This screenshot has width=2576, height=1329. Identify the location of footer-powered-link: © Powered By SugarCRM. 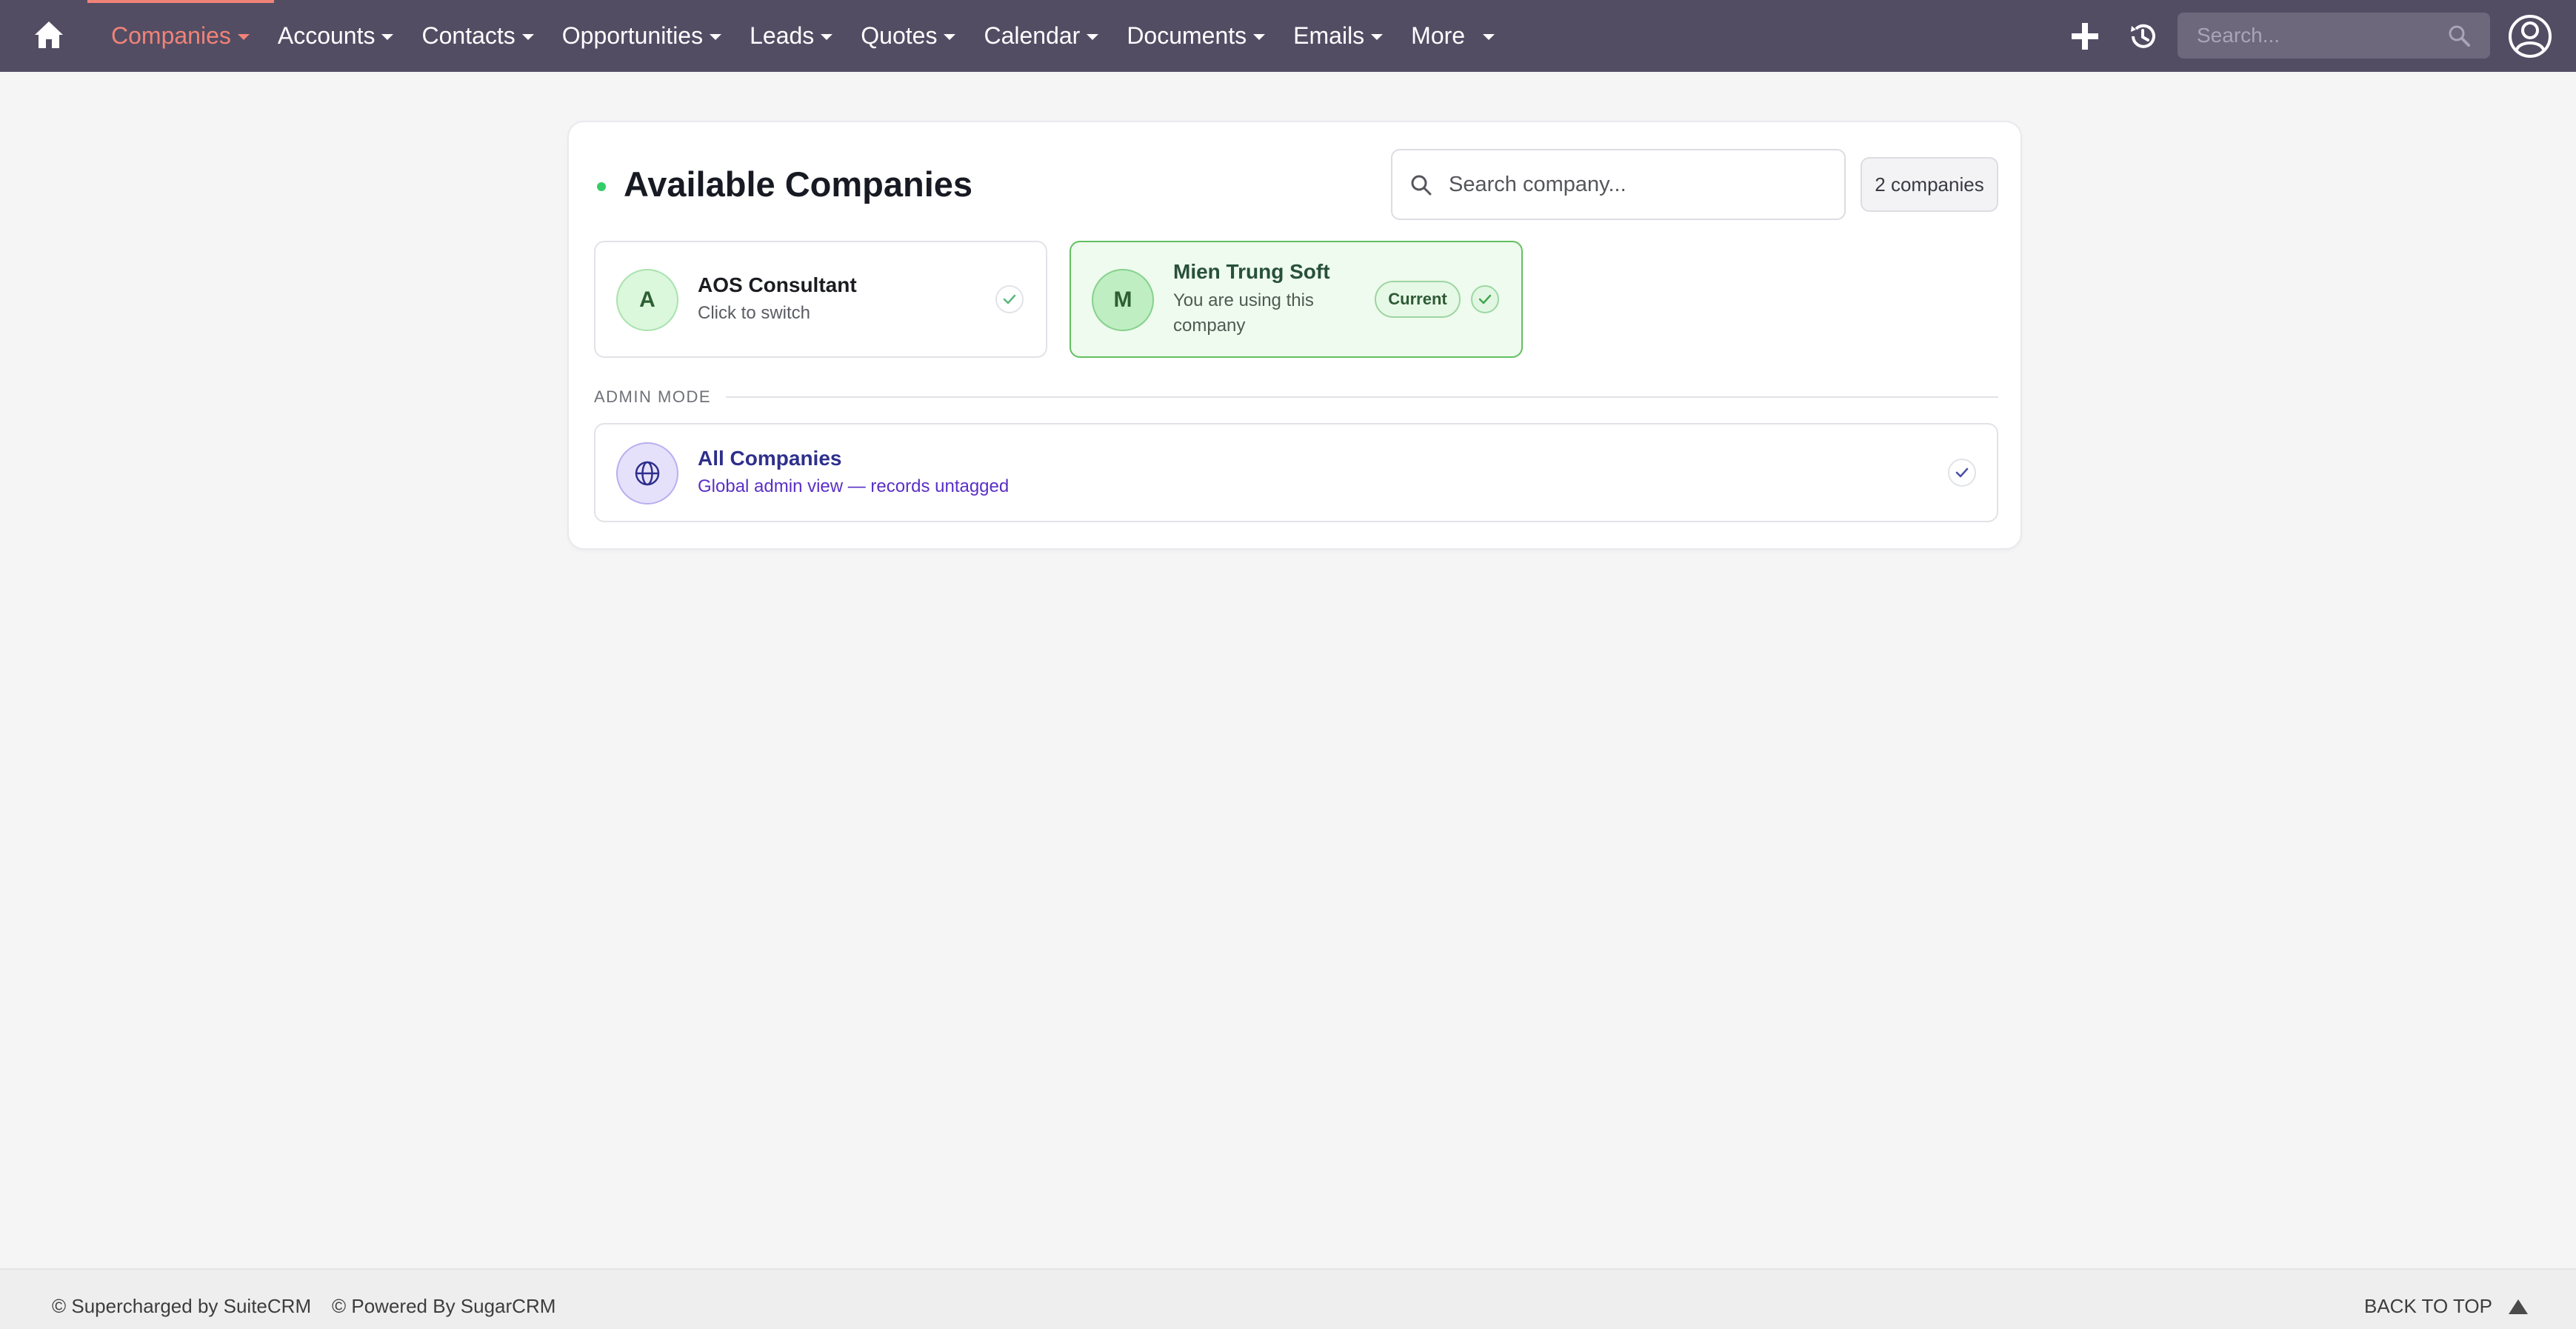
(443, 1306).